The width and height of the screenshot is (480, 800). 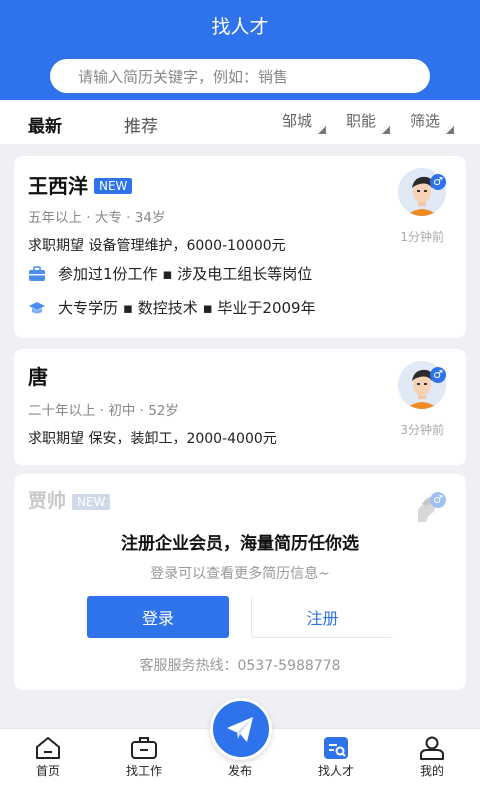 What do you see at coordinates (240, 122) in the screenshot?
I see `filter-bar: 最新 推荐 邹城 职能 筛选` at bounding box center [240, 122].